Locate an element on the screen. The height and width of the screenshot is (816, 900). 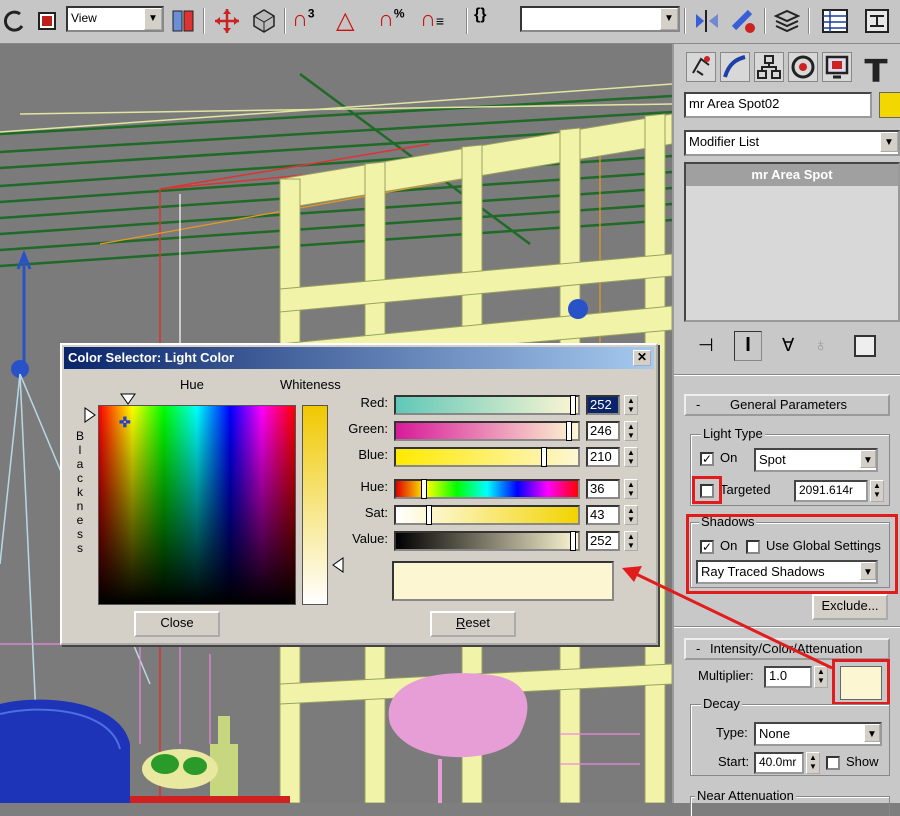
slider-label: Hue: is located at coordinates (374, 486).